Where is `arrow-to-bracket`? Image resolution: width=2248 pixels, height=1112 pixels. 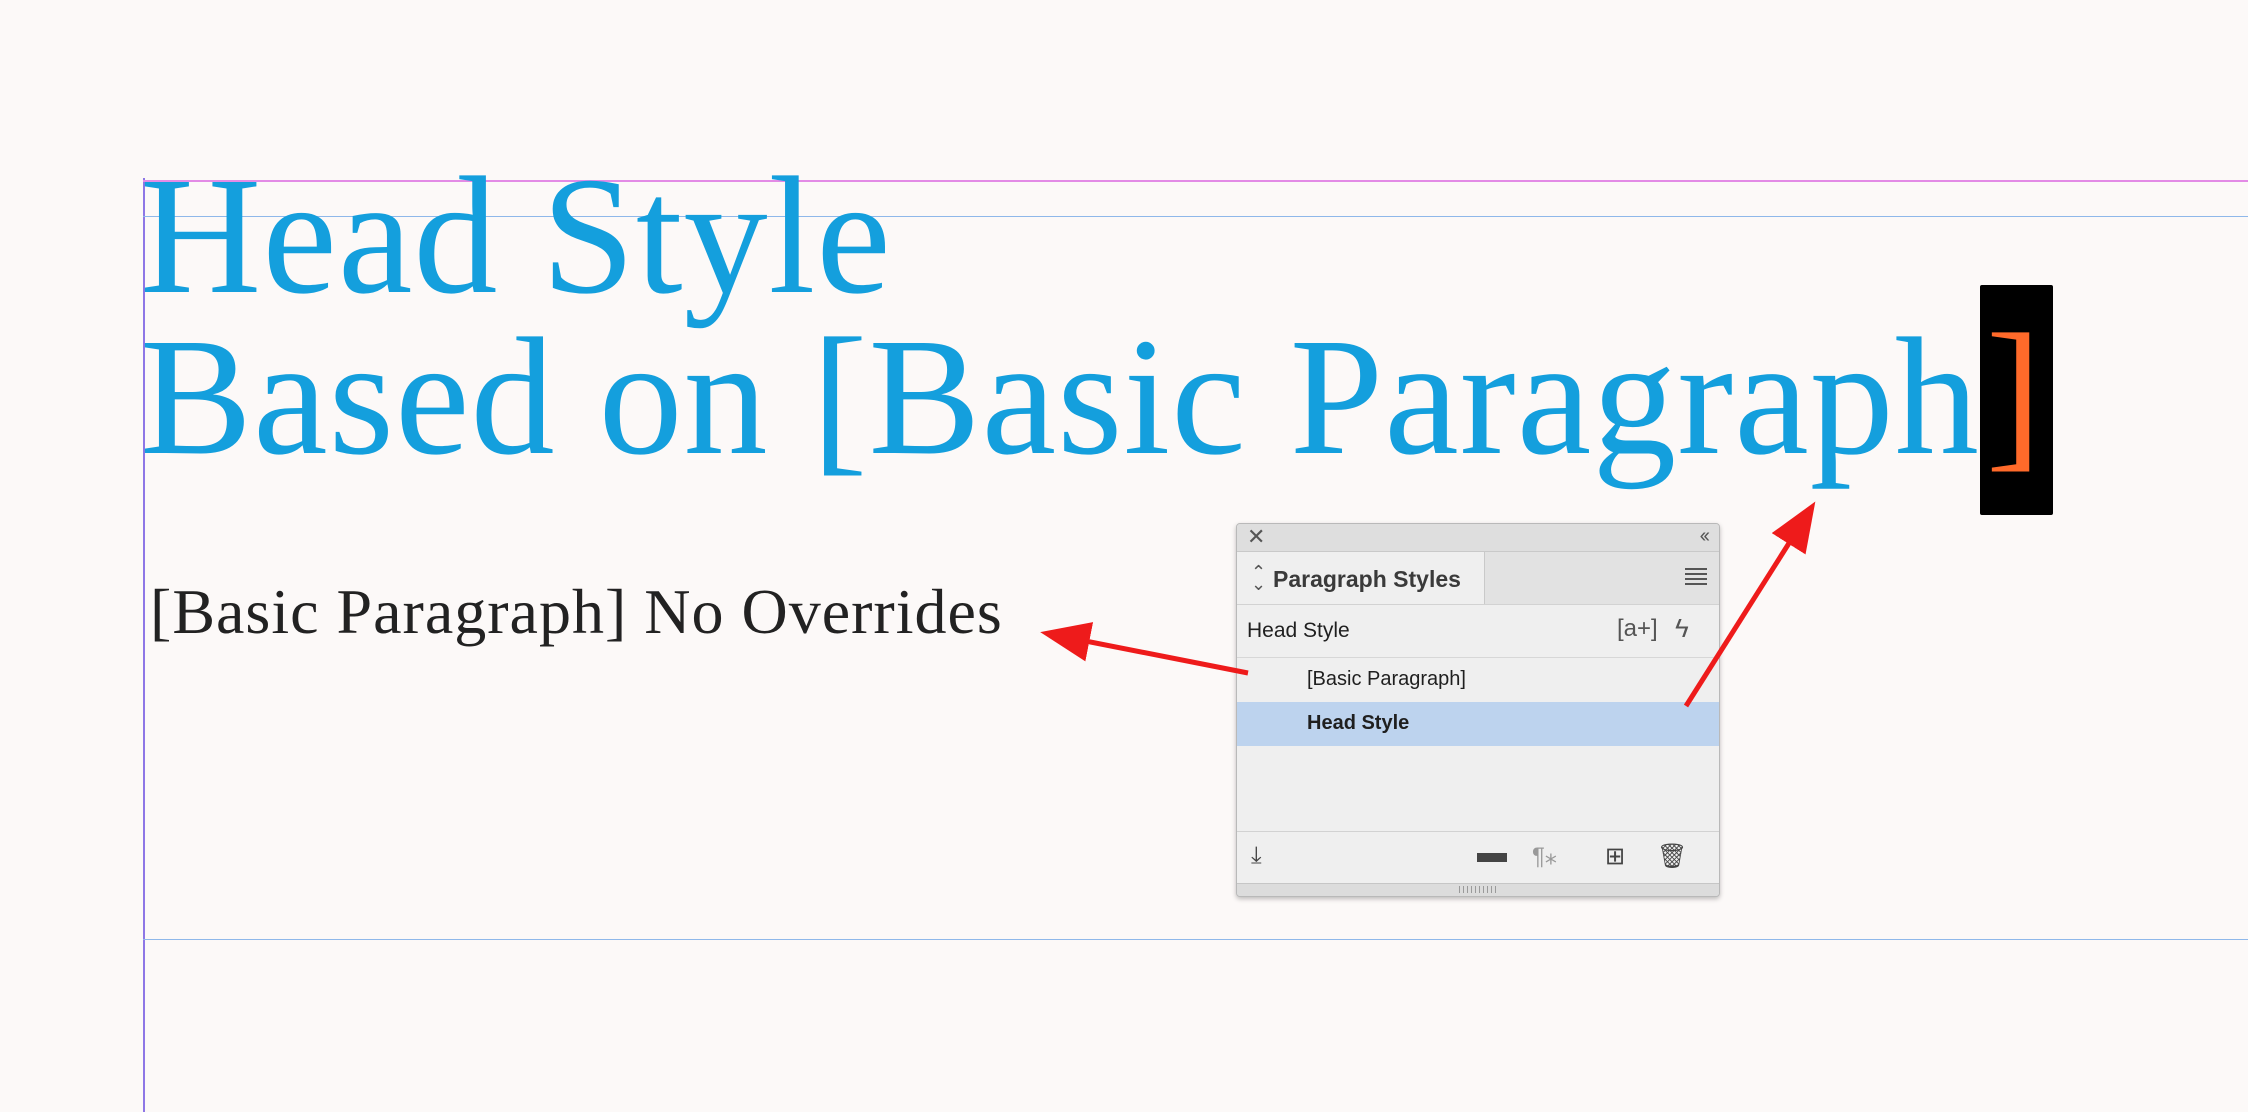 arrow-to-bracket is located at coordinates (1749, 604).